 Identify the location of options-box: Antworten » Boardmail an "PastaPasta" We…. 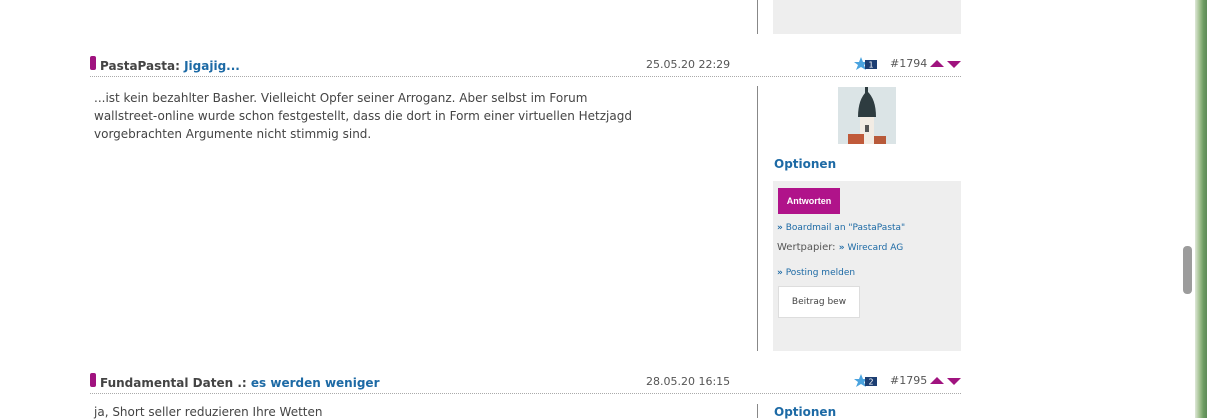
(867, 266).